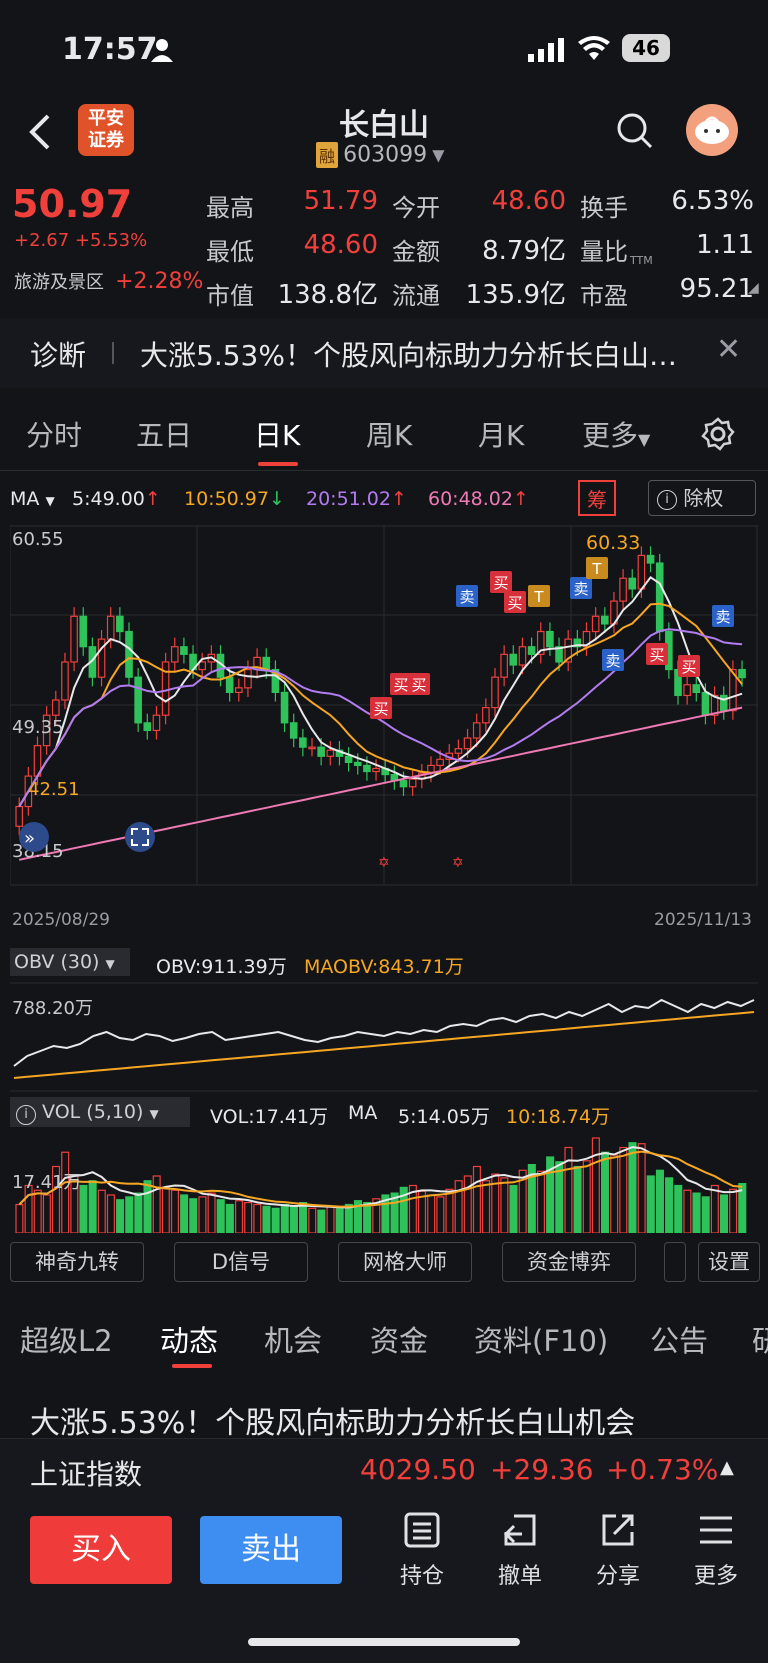  I want to click on quote-label: 最低, so click(230, 252).